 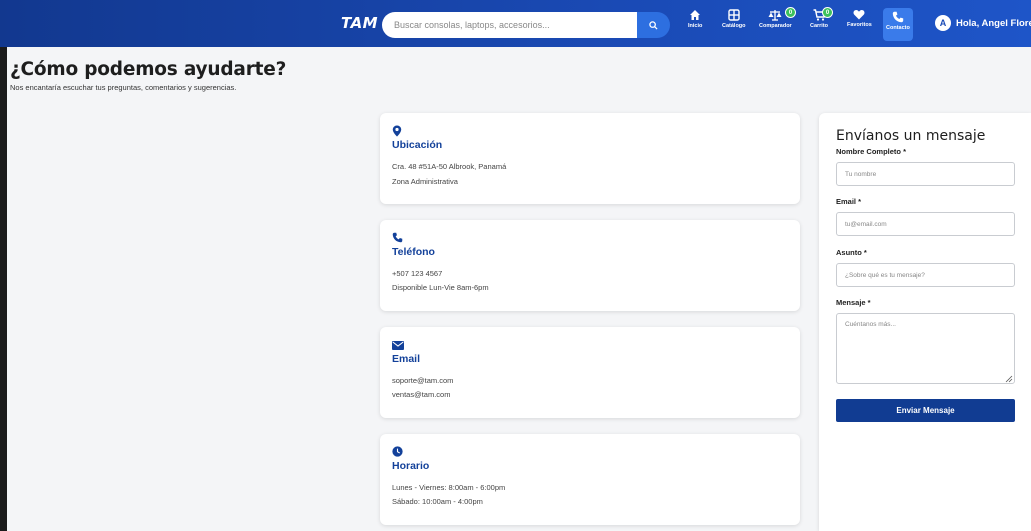 I want to click on grid-icon, so click(x=734, y=15).